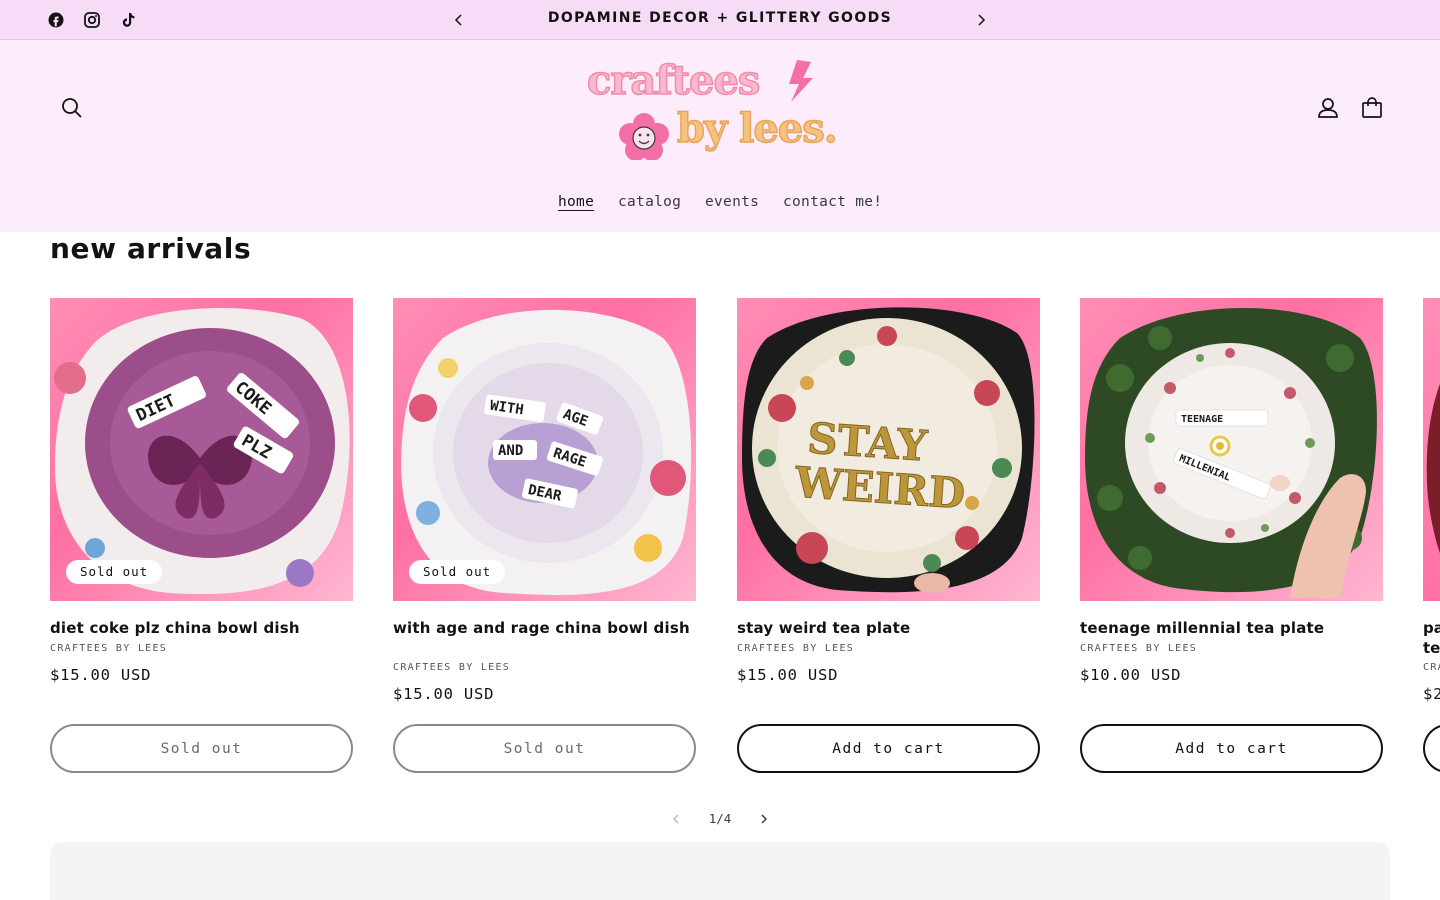 This screenshot has height=900, width=1440. I want to click on product-title: teenage millennial tea plate, so click(1231, 628).